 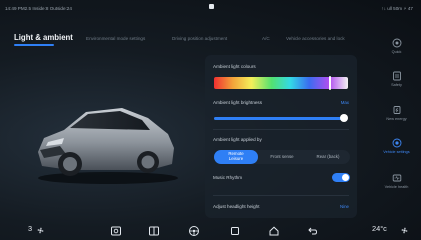 What do you see at coordinates (330, 83) in the screenshot?
I see `colour-selection-cursor` at bounding box center [330, 83].